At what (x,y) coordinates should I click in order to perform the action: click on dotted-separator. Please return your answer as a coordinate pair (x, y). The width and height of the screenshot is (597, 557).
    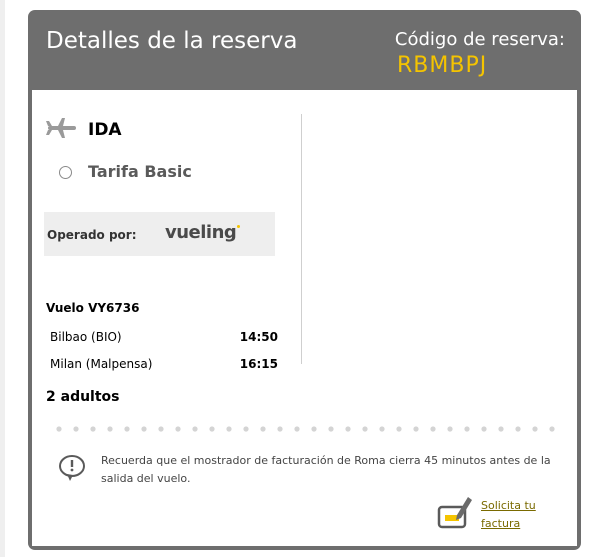
    Looking at the image, I should click on (305, 429).